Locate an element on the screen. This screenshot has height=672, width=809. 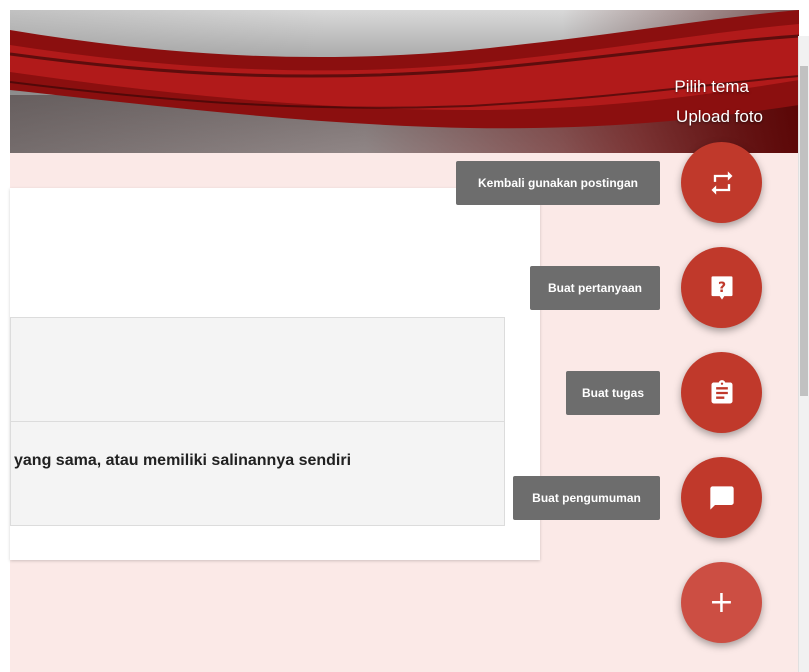
create-question-button: ? is located at coordinates (721, 287).